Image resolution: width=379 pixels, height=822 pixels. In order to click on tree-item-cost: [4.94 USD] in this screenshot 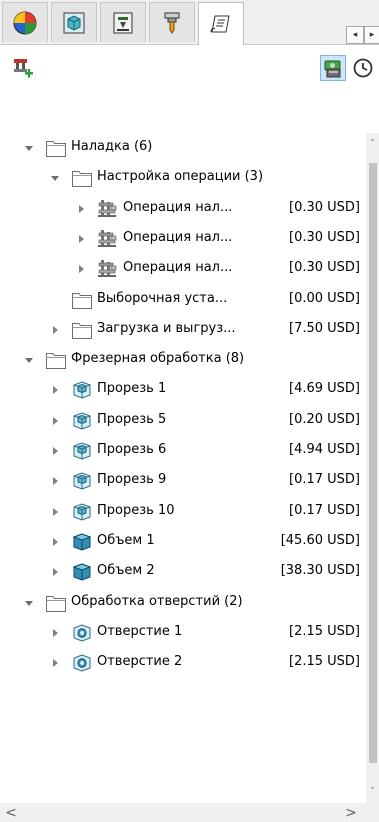, I will do `click(324, 449)`.